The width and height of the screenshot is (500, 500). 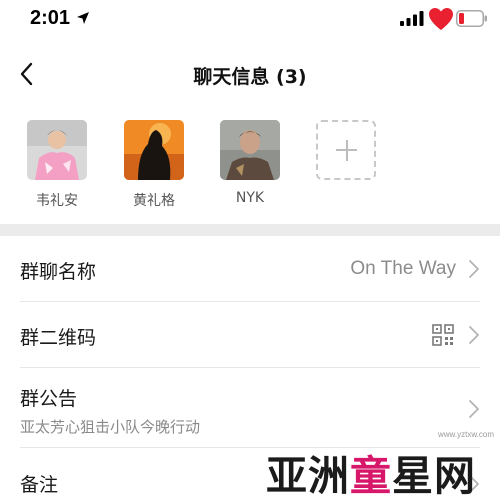 I want to click on plus-icon, so click(x=346, y=150).